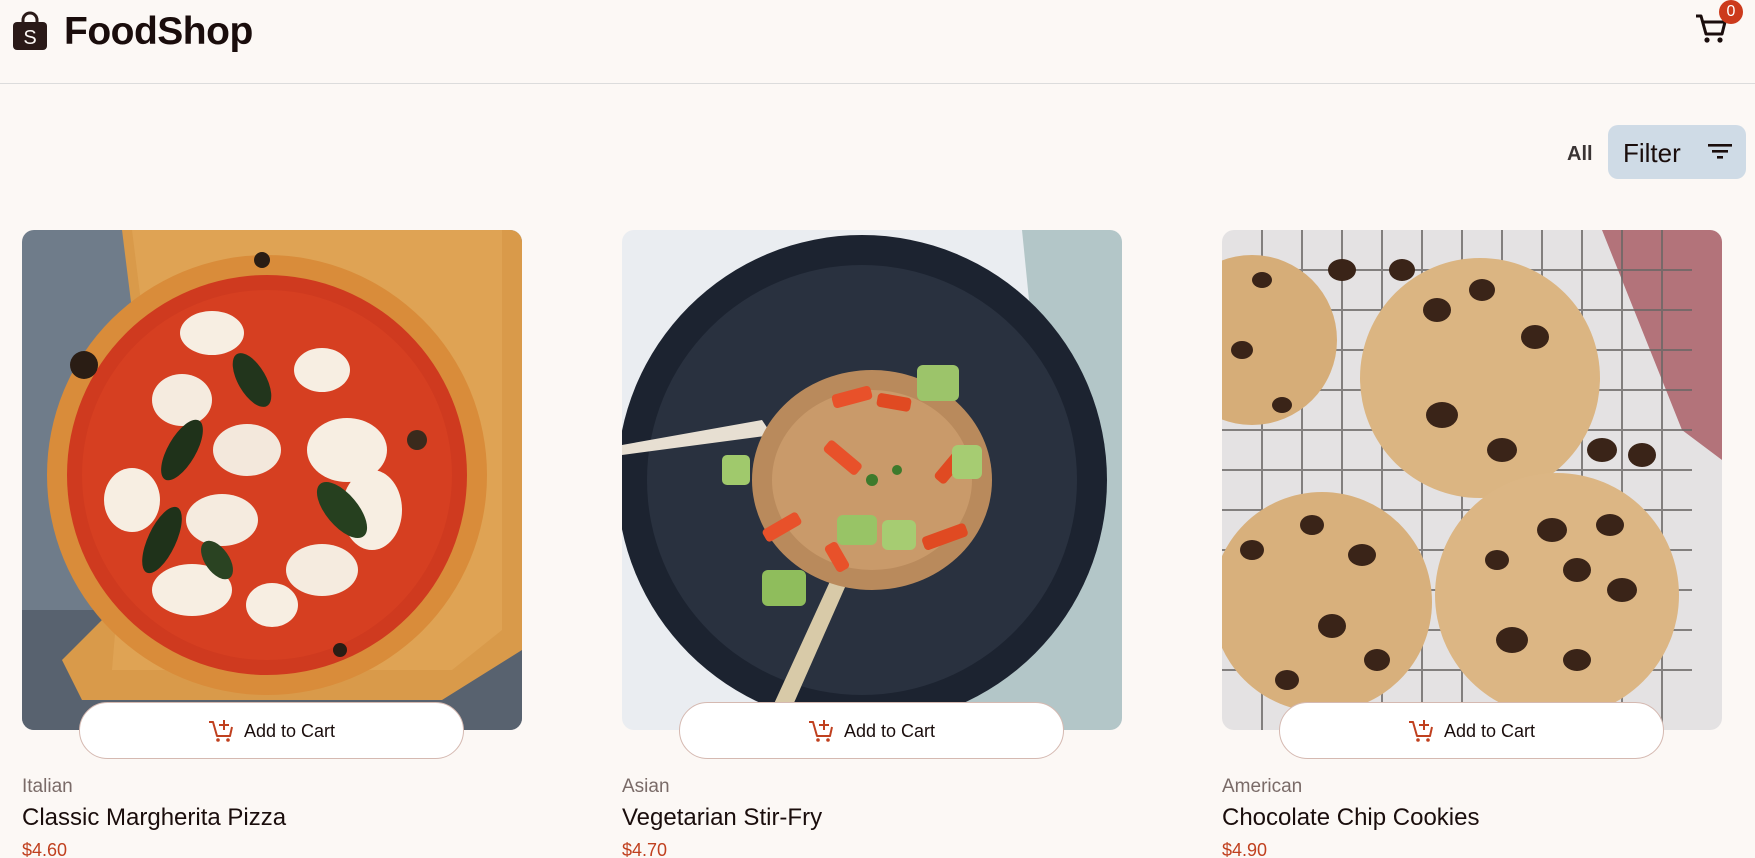 Image resolution: width=1755 pixels, height=858 pixels. What do you see at coordinates (1720, 151) in the screenshot?
I see `filter-lines-icon` at bounding box center [1720, 151].